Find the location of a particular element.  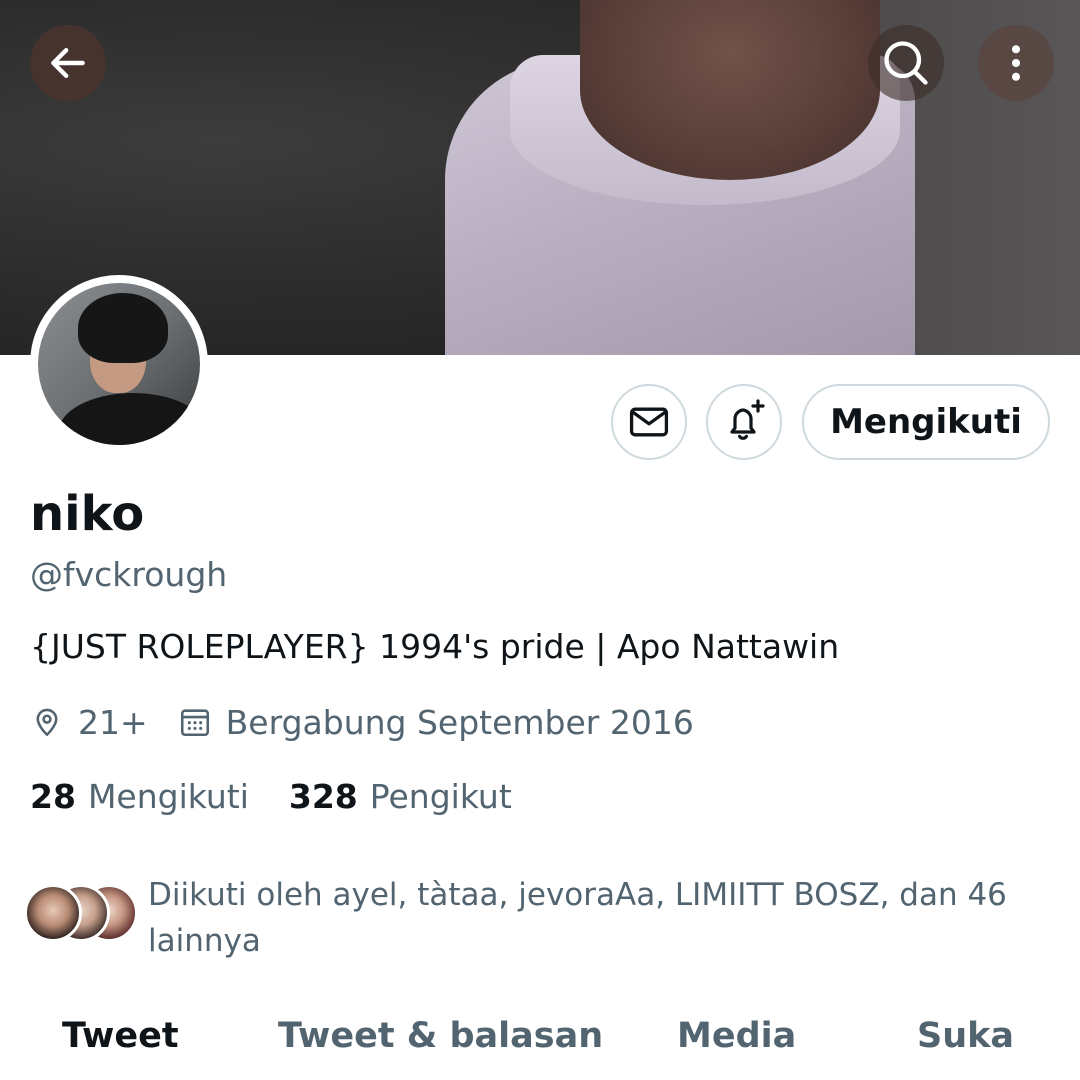

following-button: Mengikuti is located at coordinates (926, 422).